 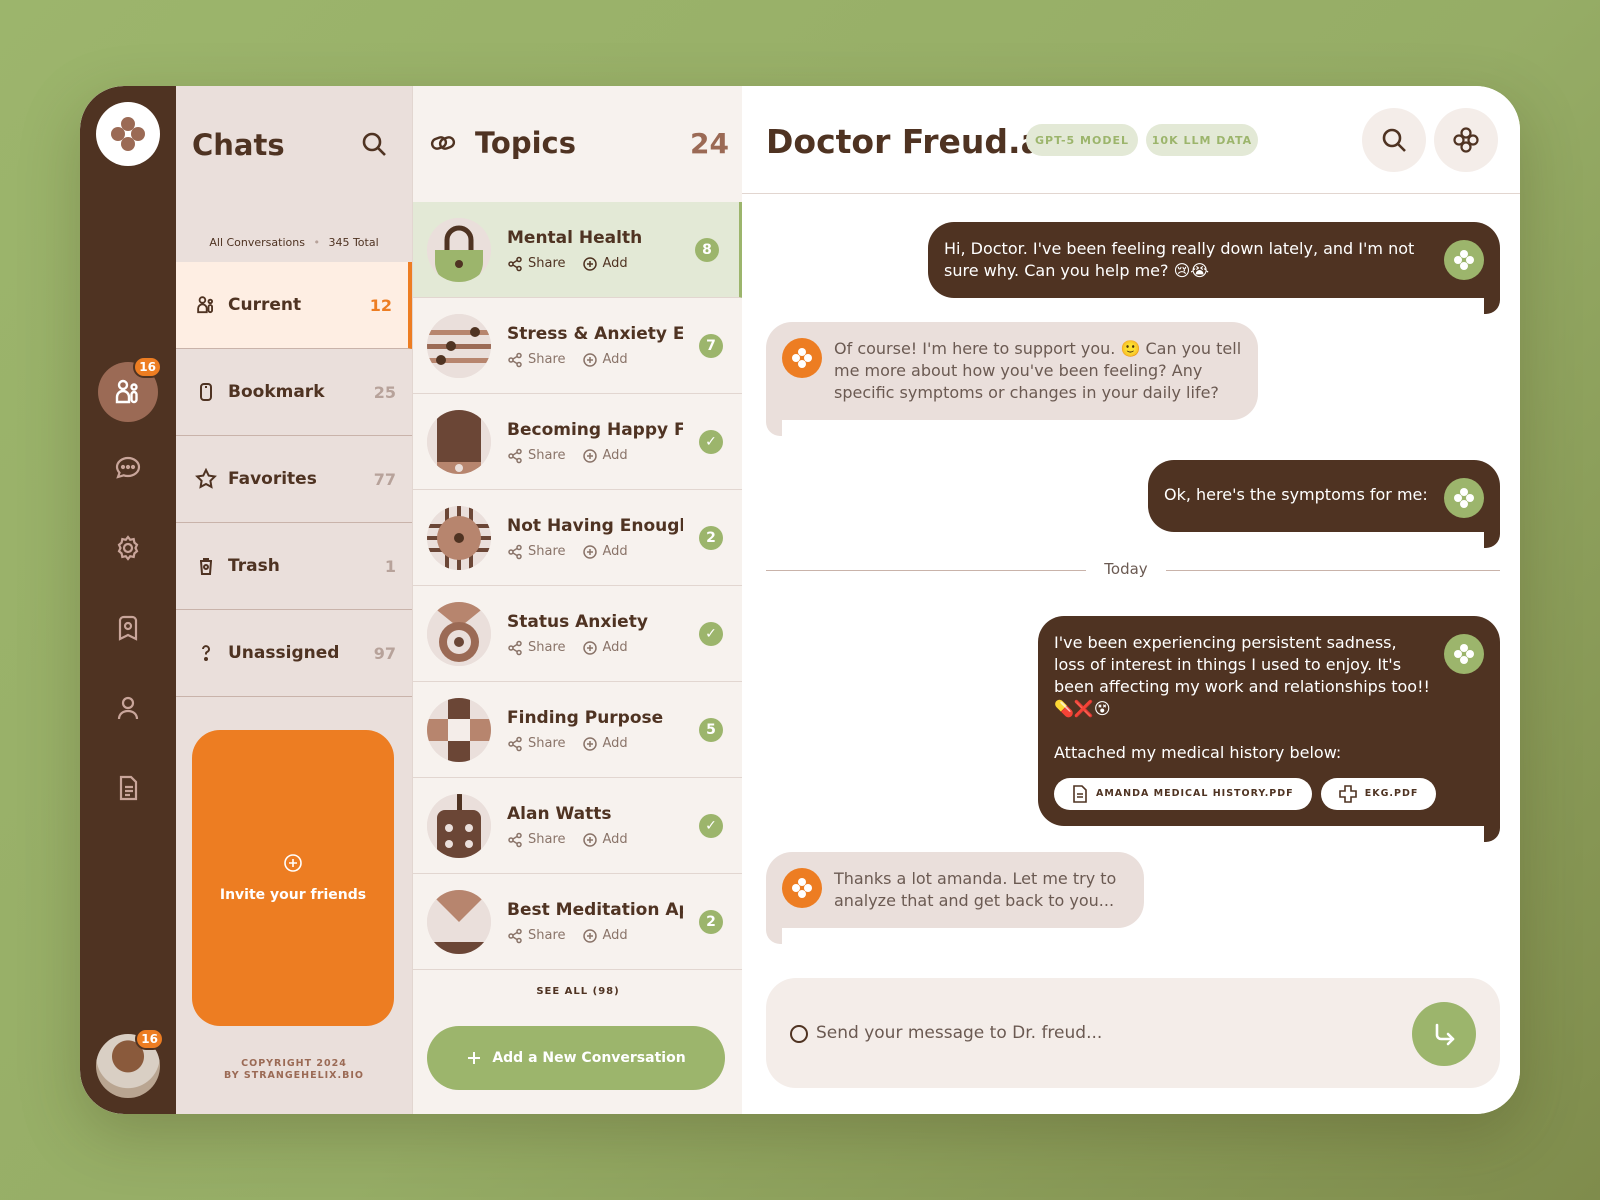 What do you see at coordinates (128, 628) in the screenshot?
I see `rail-badge-button` at bounding box center [128, 628].